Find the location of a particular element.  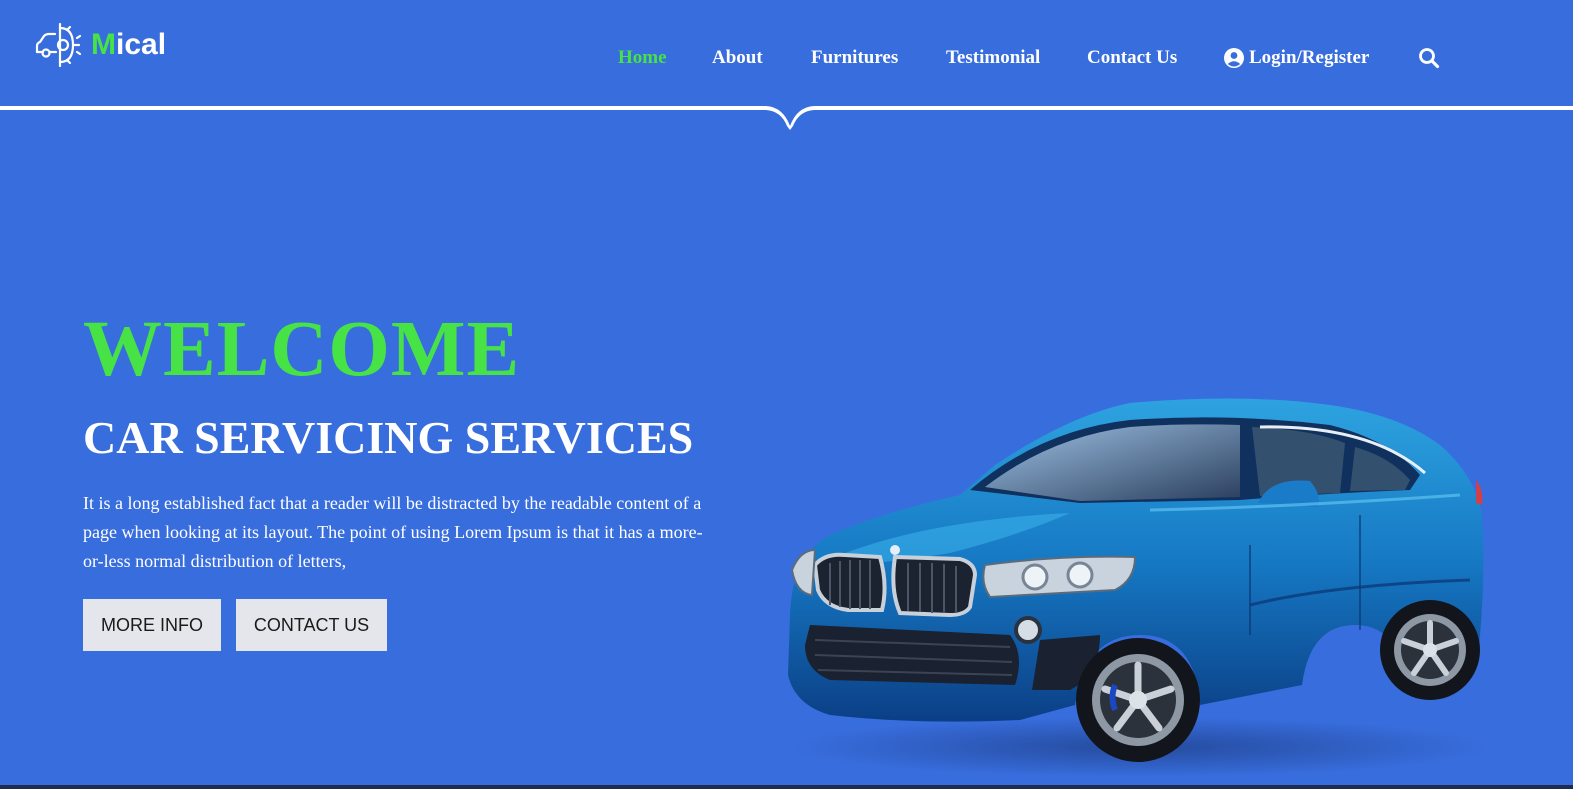

hero-subtitle: CAR SERVICING SERVICES is located at coordinates (388, 437).